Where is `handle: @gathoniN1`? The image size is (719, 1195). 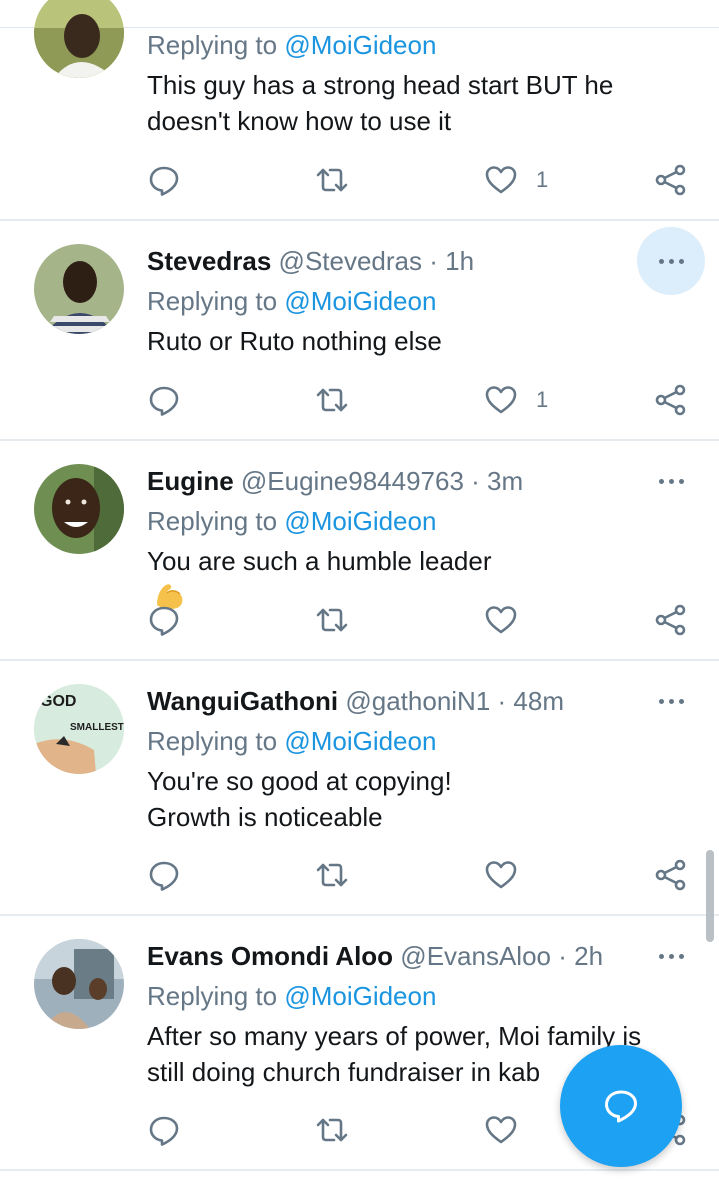 handle: @gathoniN1 is located at coordinates (417, 701).